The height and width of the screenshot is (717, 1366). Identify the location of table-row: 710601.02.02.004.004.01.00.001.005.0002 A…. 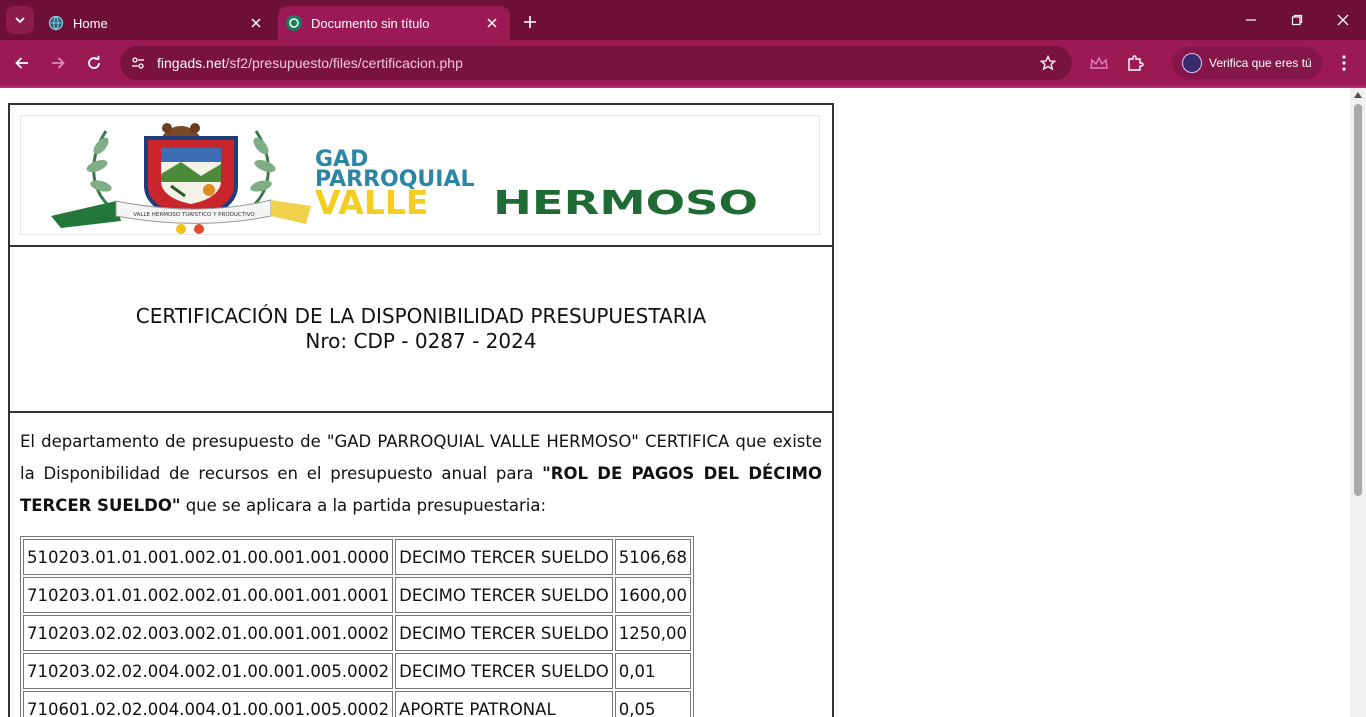
(357, 704).